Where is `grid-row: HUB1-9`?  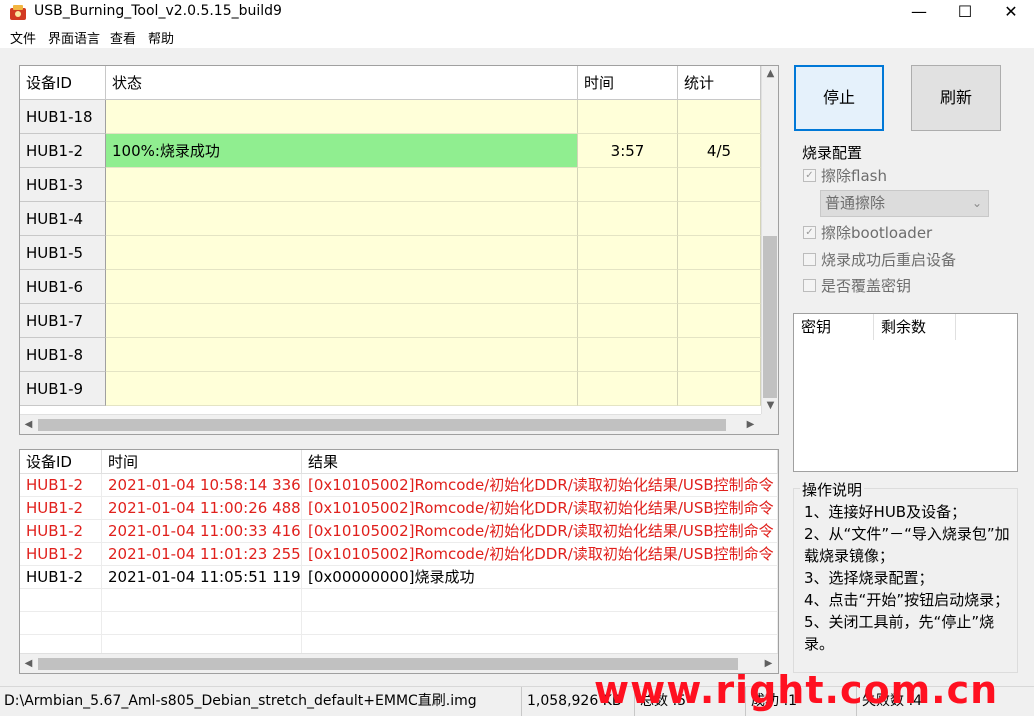
grid-row: HUB1-9 is located at coordinates (390, 389).